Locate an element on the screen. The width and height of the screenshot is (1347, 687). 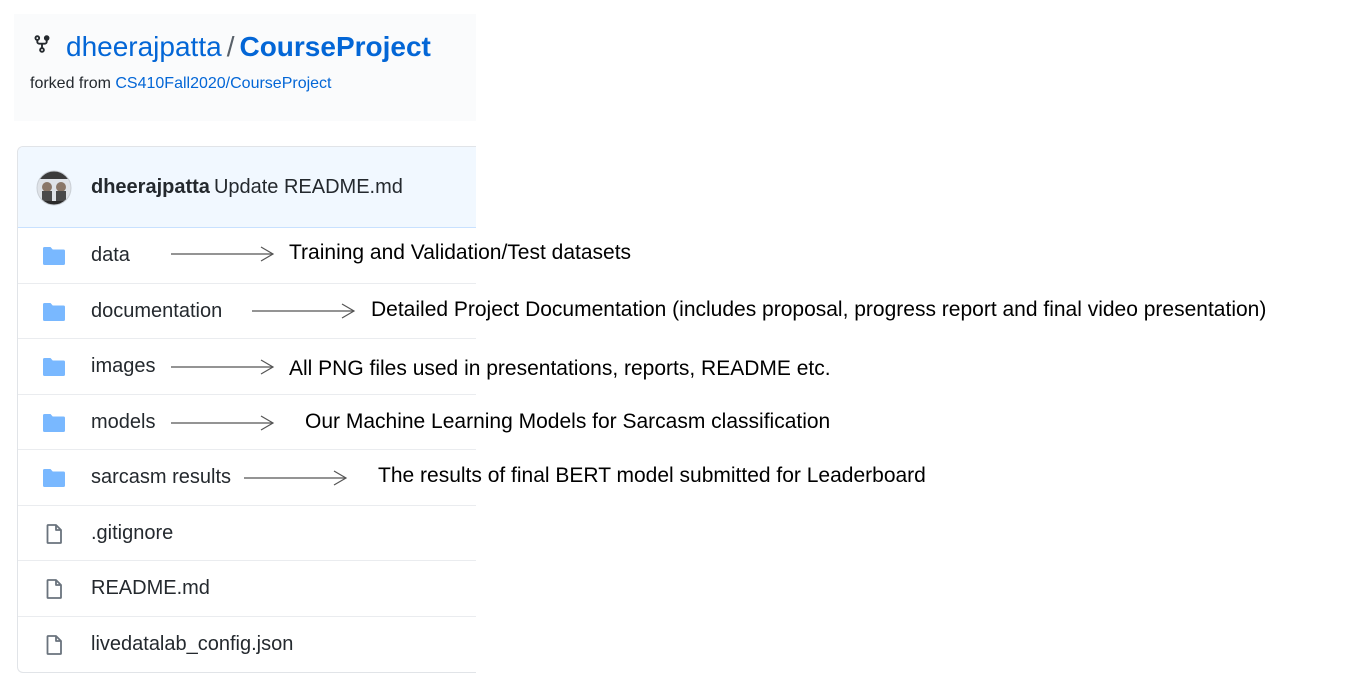
forked-from-line: forked from CS410Fall2020/CourseProject is located at coordinates (181, 84).